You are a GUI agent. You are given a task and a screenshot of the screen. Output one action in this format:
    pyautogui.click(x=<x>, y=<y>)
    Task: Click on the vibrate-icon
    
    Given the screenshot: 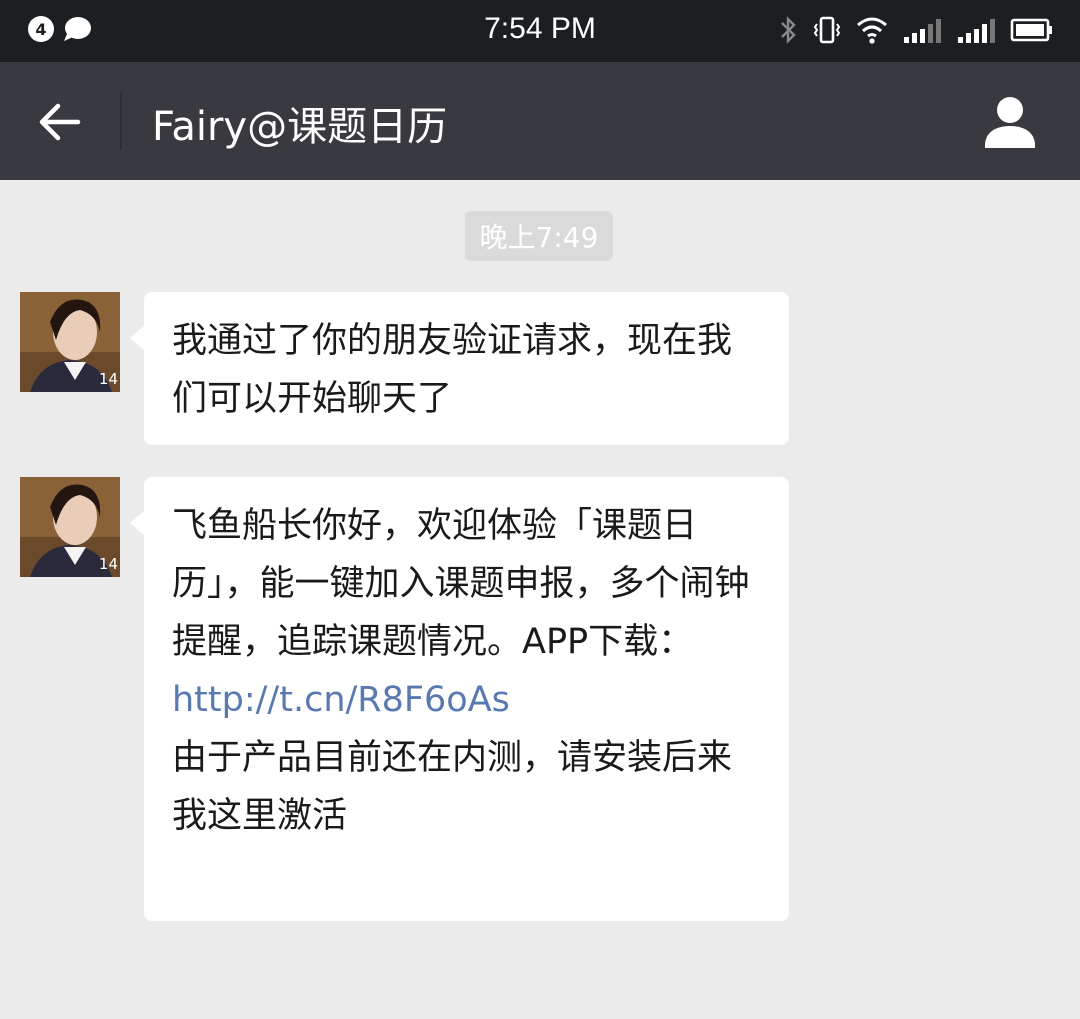 What is the action you would take?
    pyautogui.click(x=827, y=30)
    